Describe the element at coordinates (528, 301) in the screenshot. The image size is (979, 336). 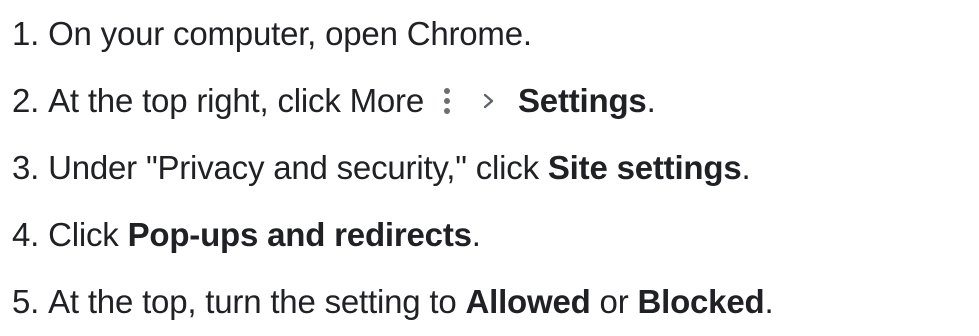
I see `allowed-label: Allowed` at that location.